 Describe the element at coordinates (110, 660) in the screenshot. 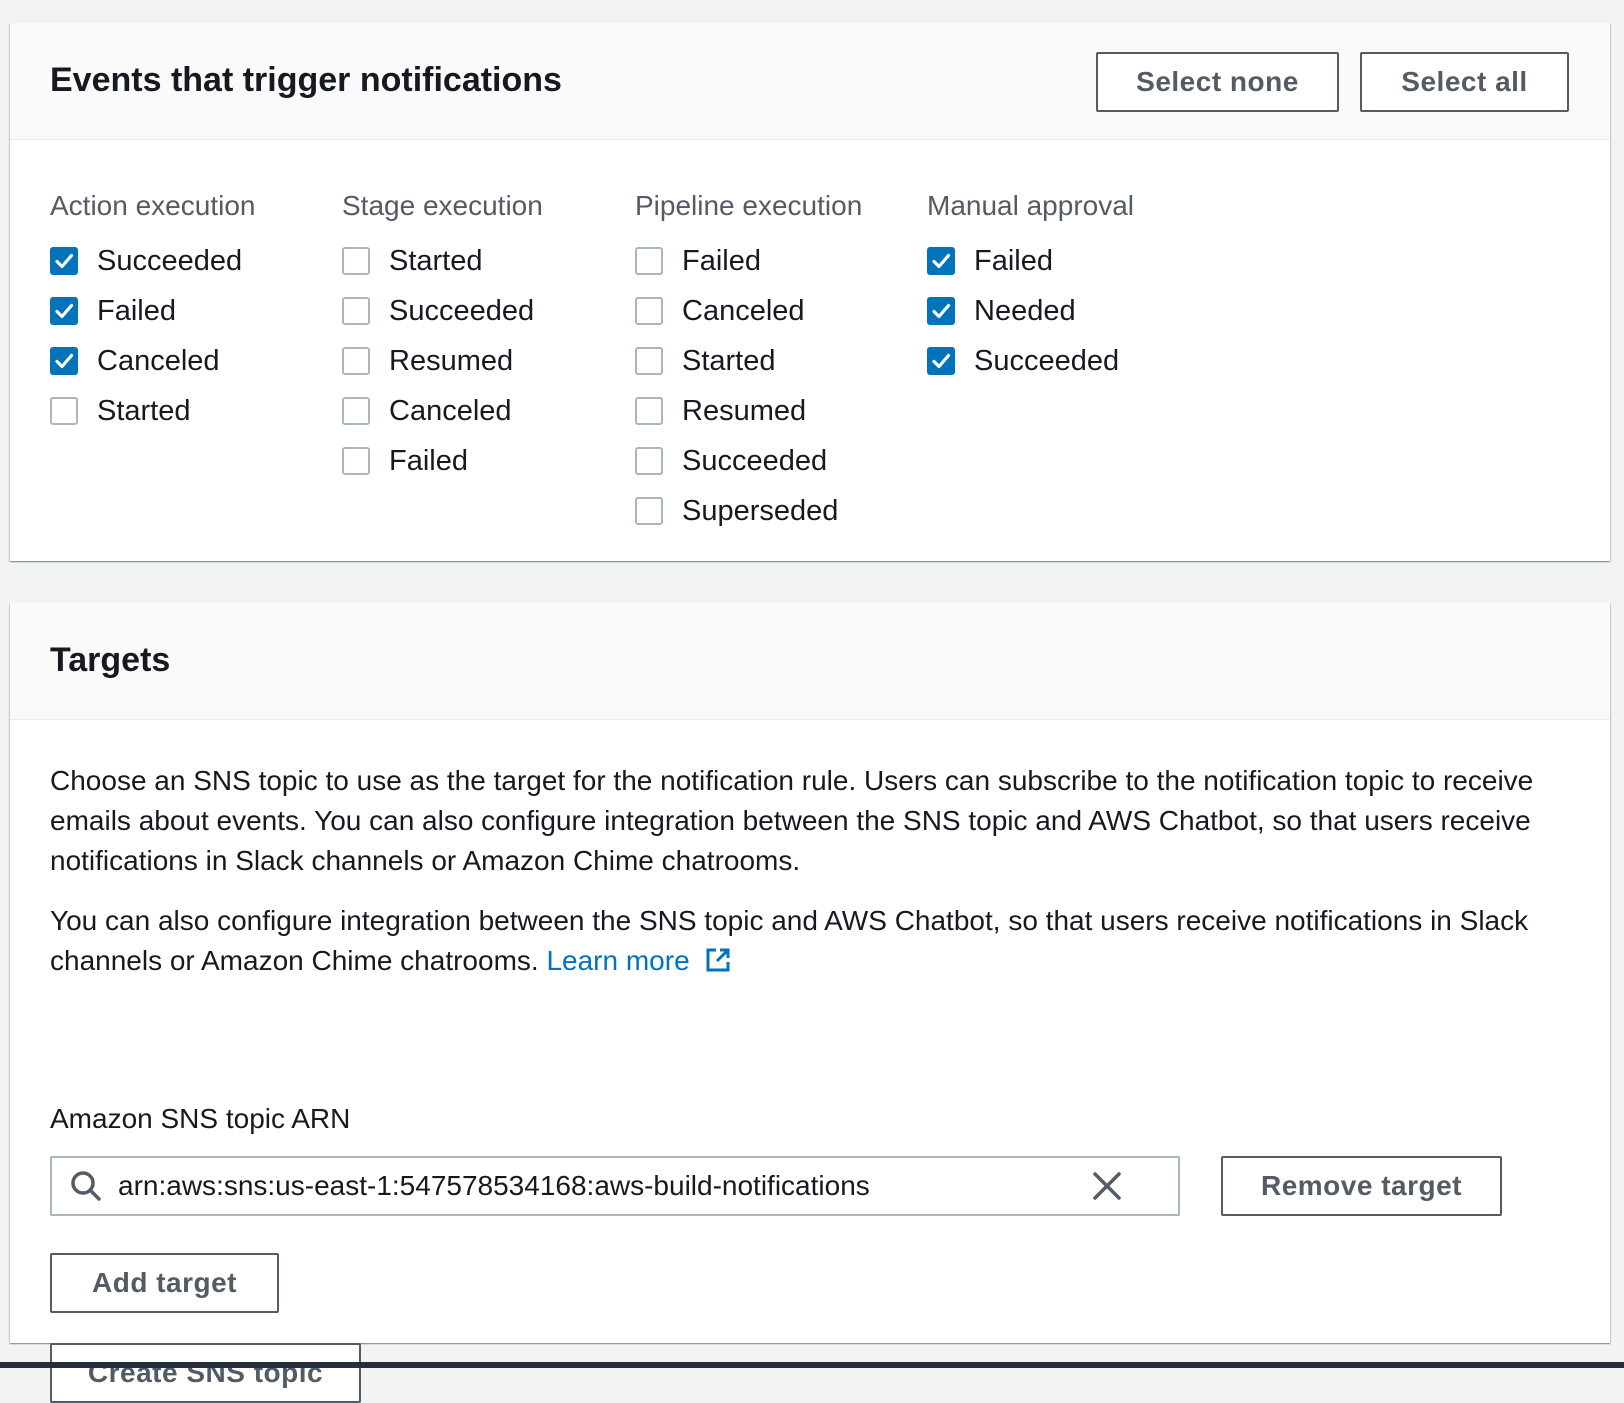

I see `targets-panel-title: Targets` at that location.